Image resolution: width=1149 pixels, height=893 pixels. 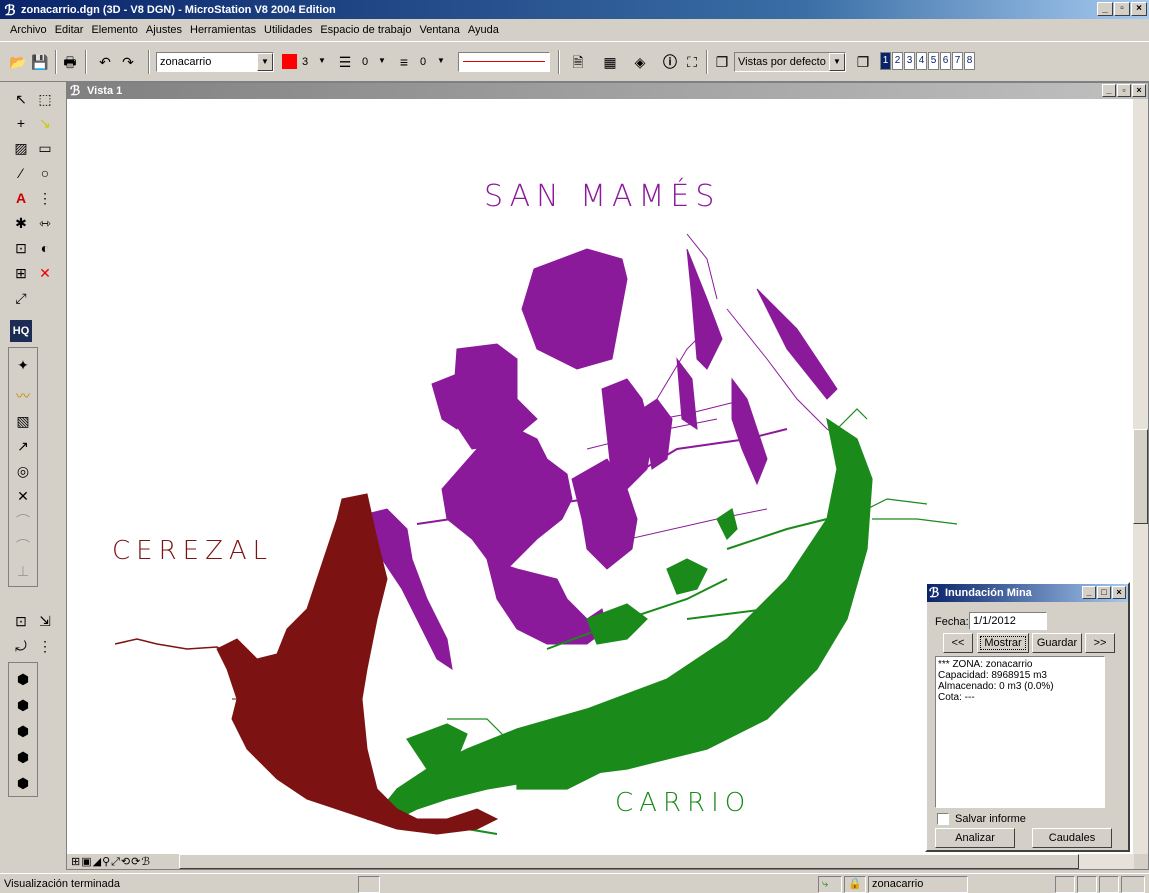 I want to click on dialog-minimize-button: _, so click(x=1089, y=592).